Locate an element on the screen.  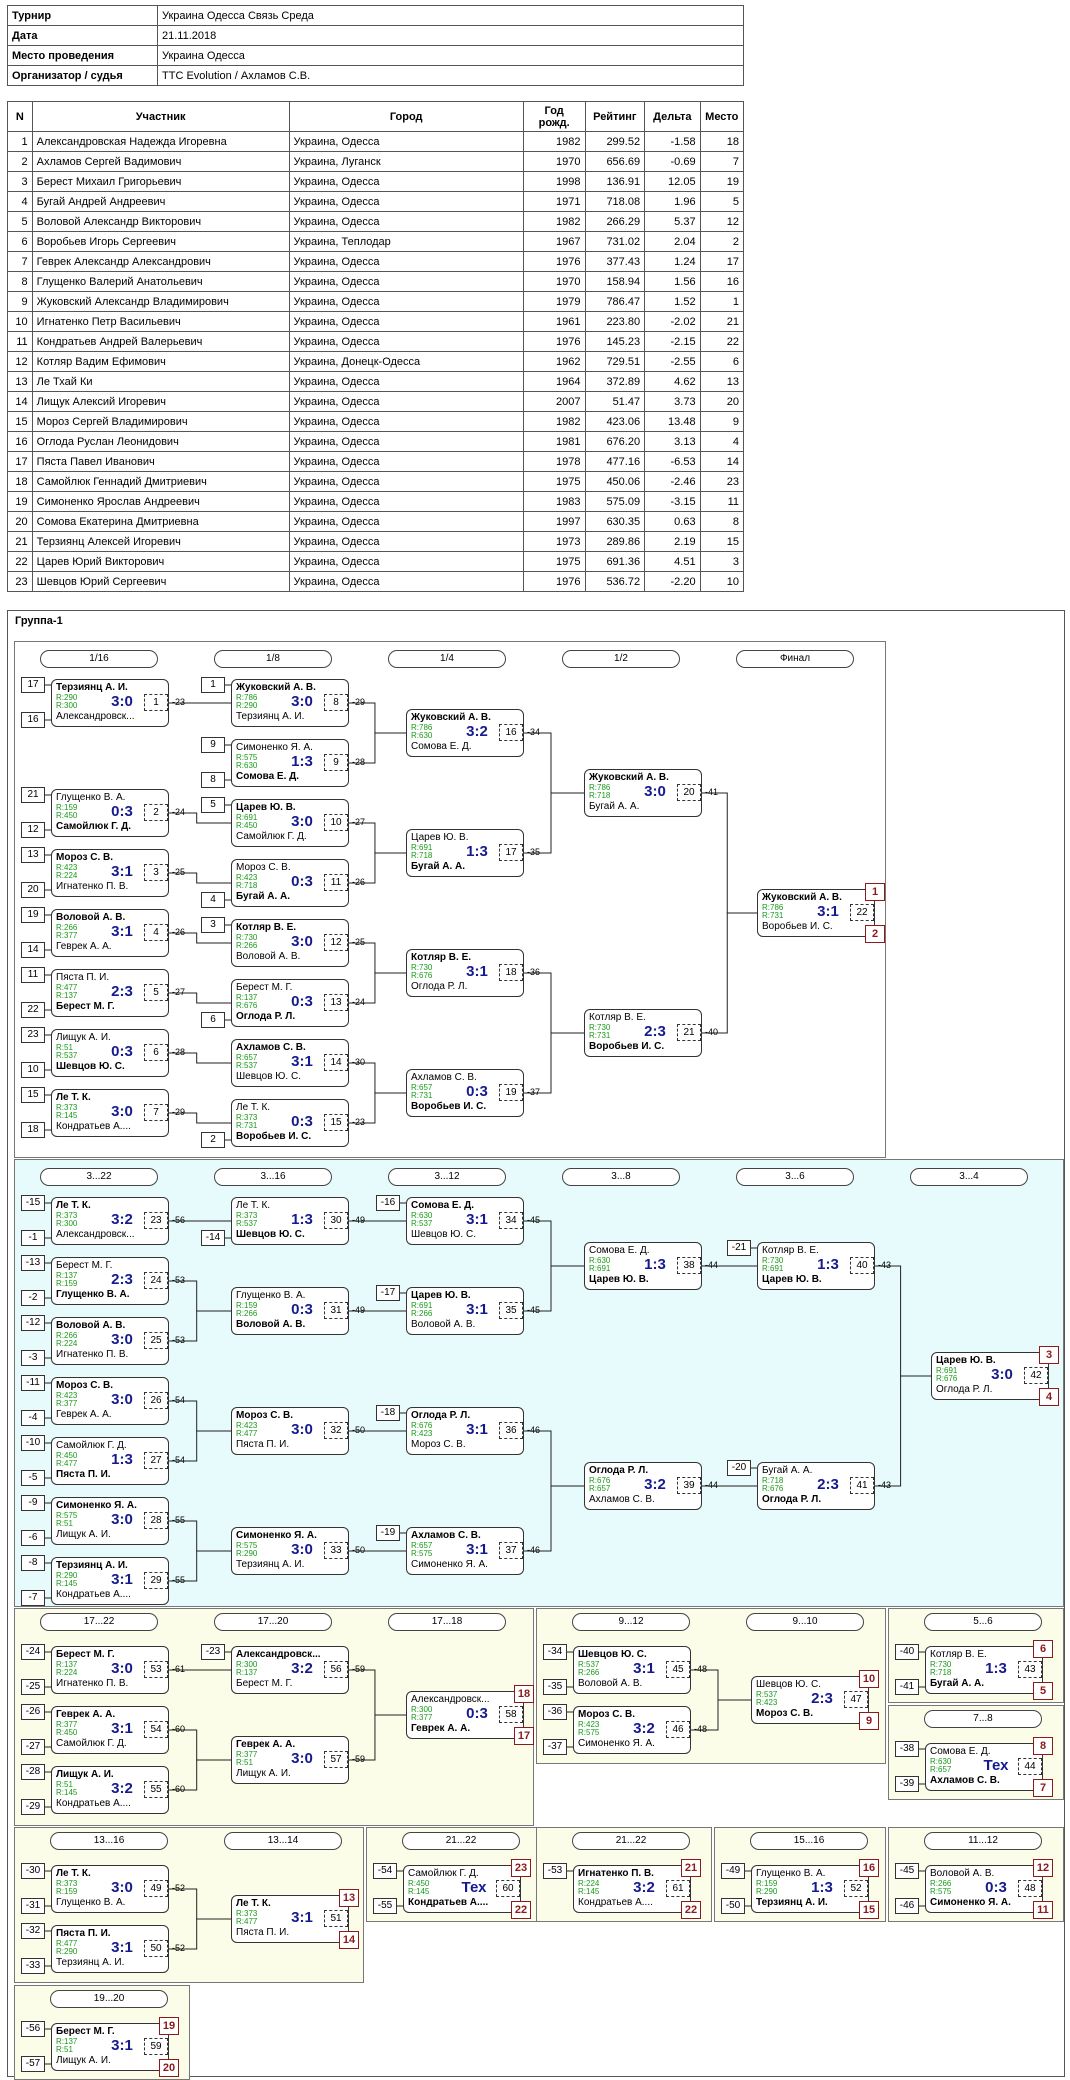
player-b-name: Самойлюк Г. Д. is located at coordinates (91, 1743).